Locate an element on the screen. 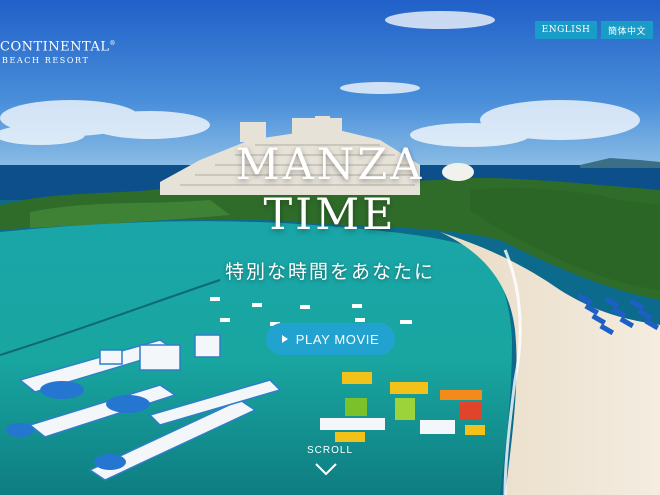 This screenshot has height=495, width=660. resort-logo: CONTINENTAL® BEACH RESORT is located at coordinates (58, 51).